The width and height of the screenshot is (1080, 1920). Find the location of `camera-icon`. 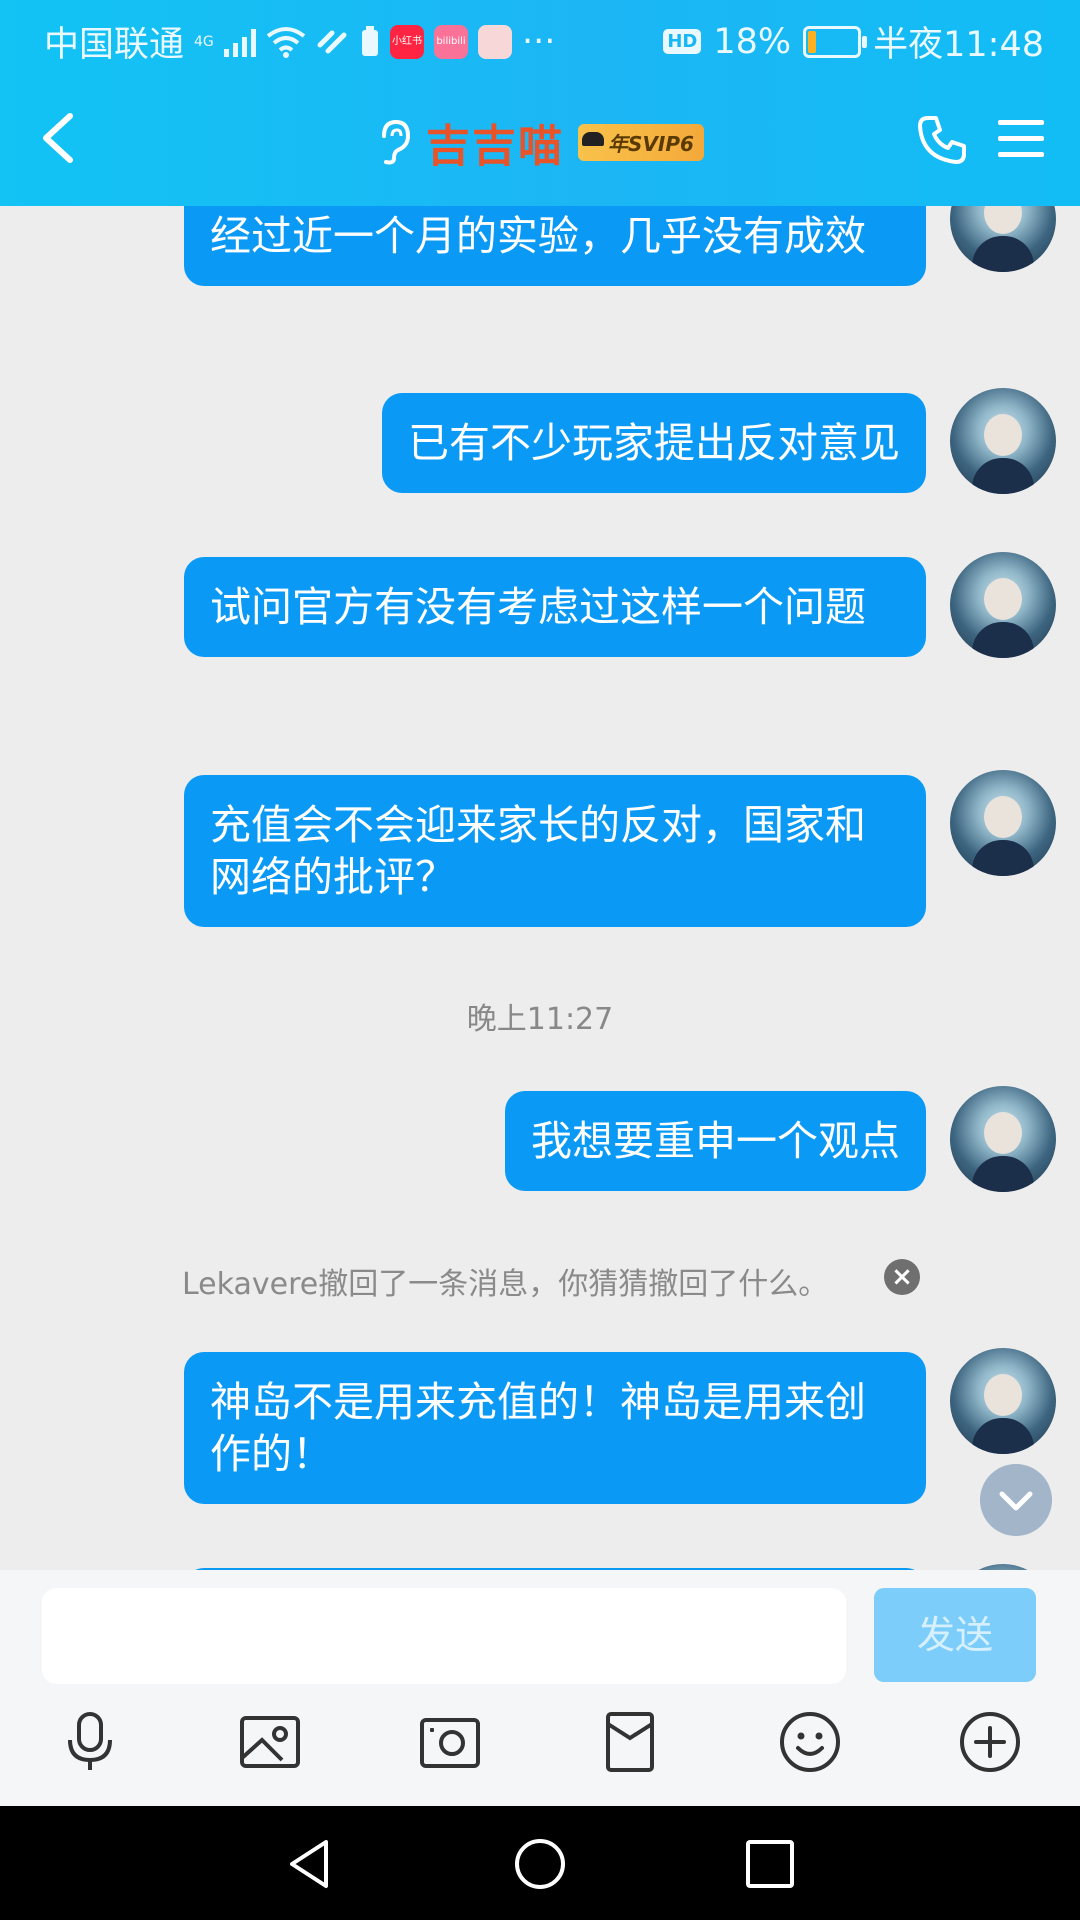

camera-icon is located at coordinates (450, 1742).